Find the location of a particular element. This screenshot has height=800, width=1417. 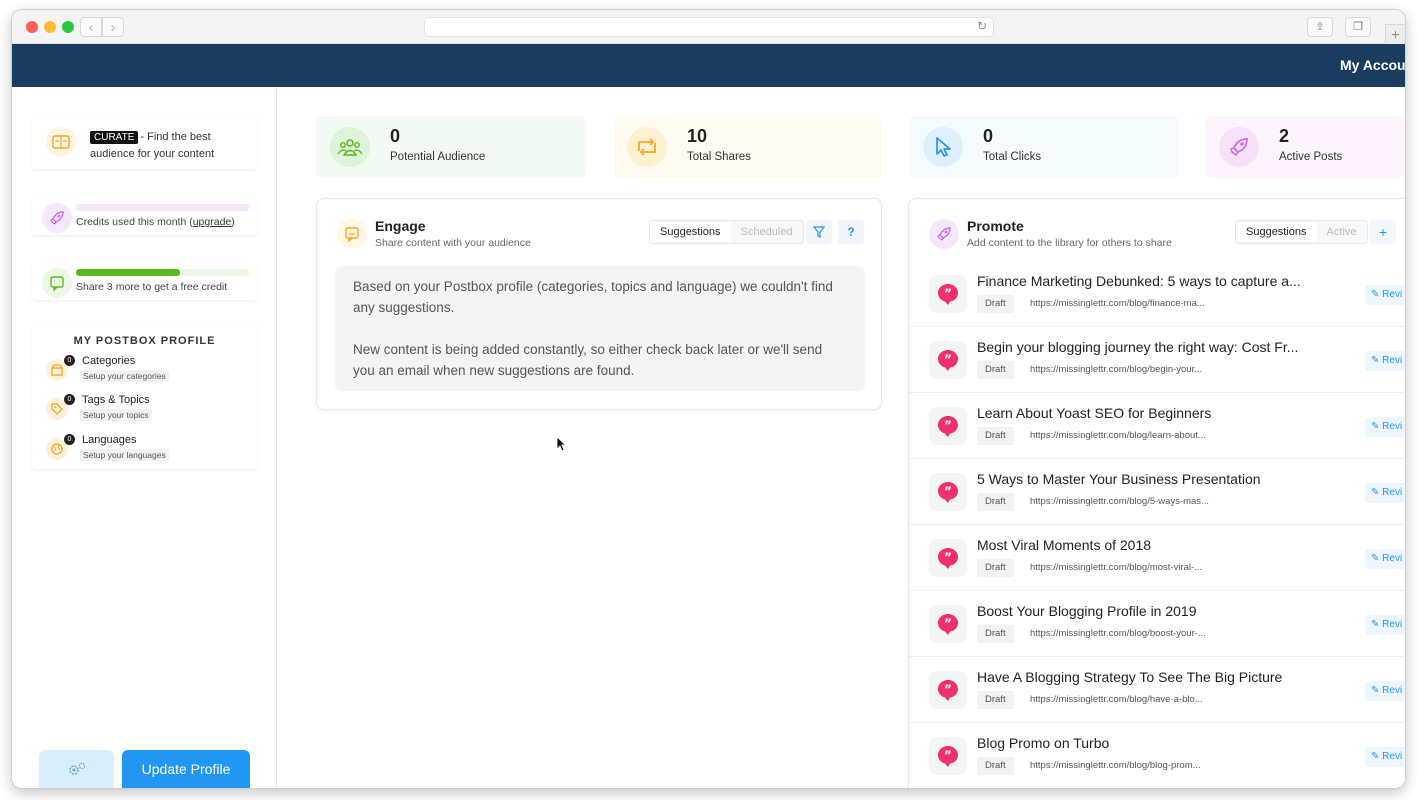

credits-label-text: Credits used this month ( is located at coordinates (134, 222).